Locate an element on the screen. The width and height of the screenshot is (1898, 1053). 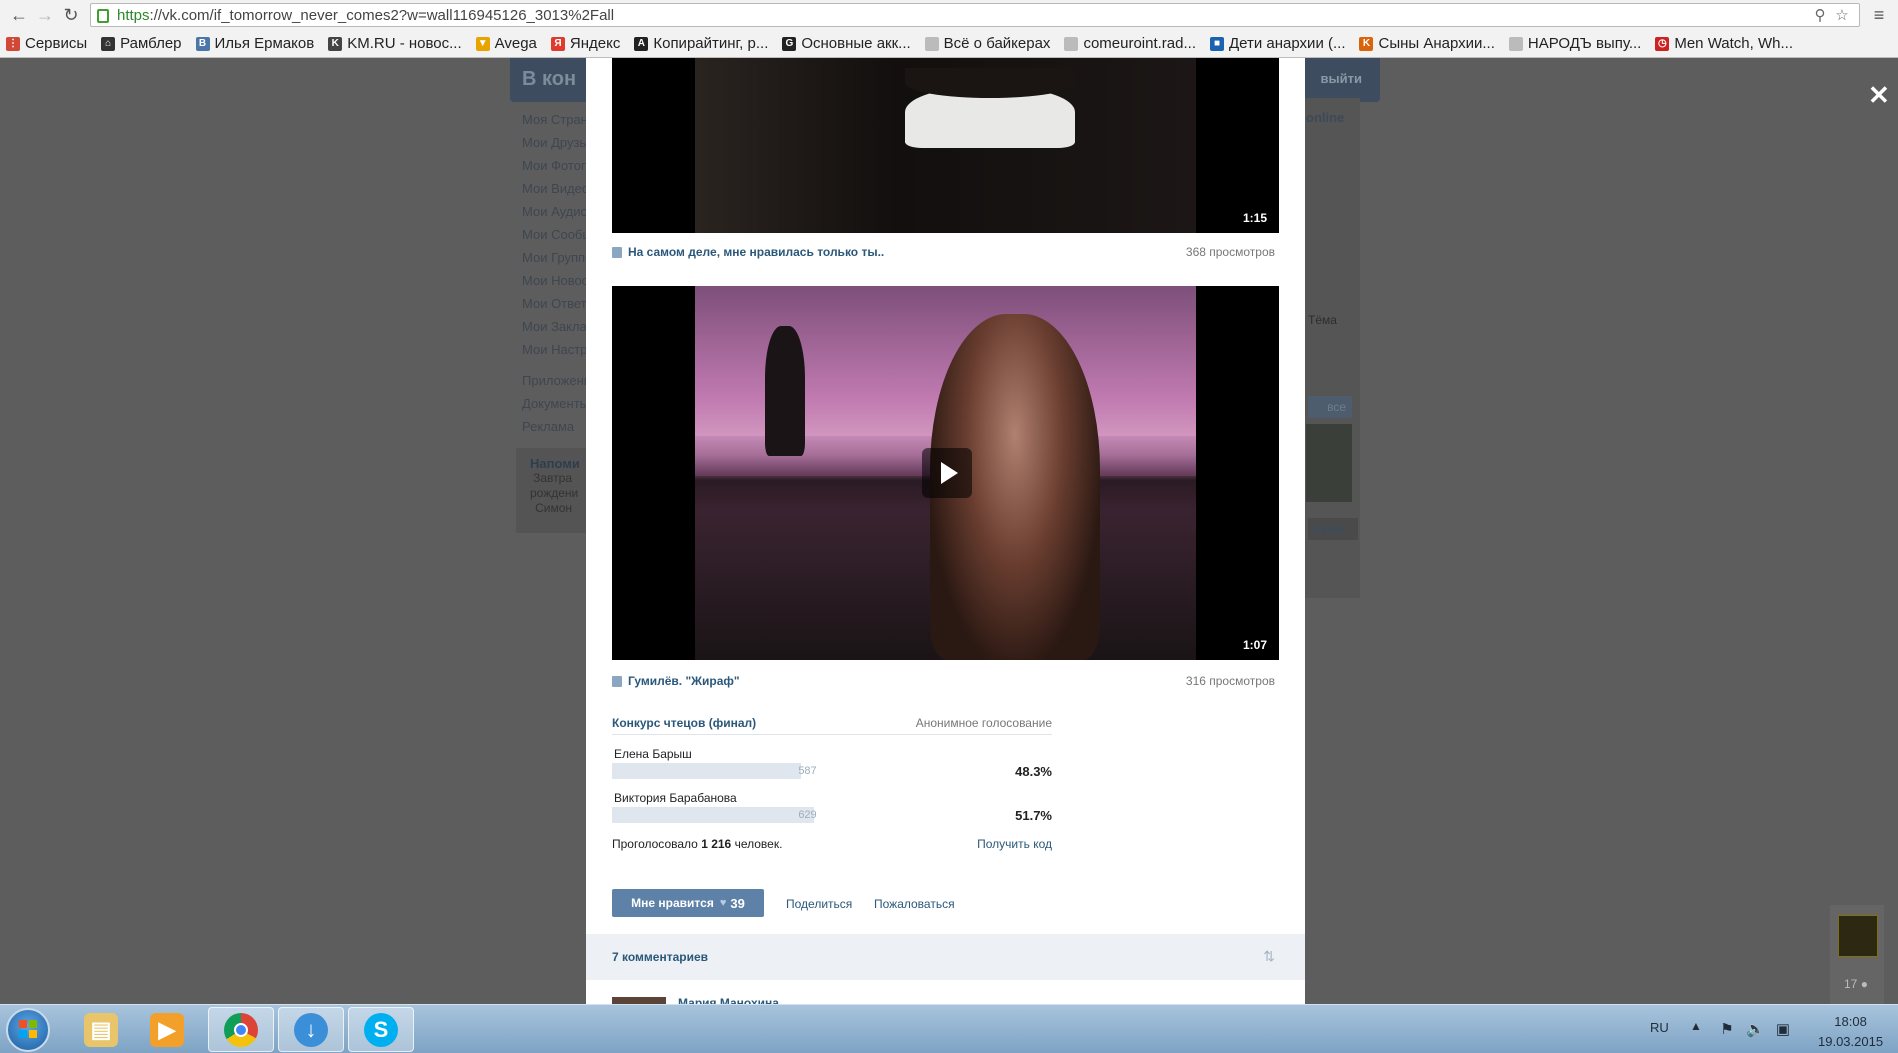
star-icon: ☆ is located at coordinates (1842, 15).